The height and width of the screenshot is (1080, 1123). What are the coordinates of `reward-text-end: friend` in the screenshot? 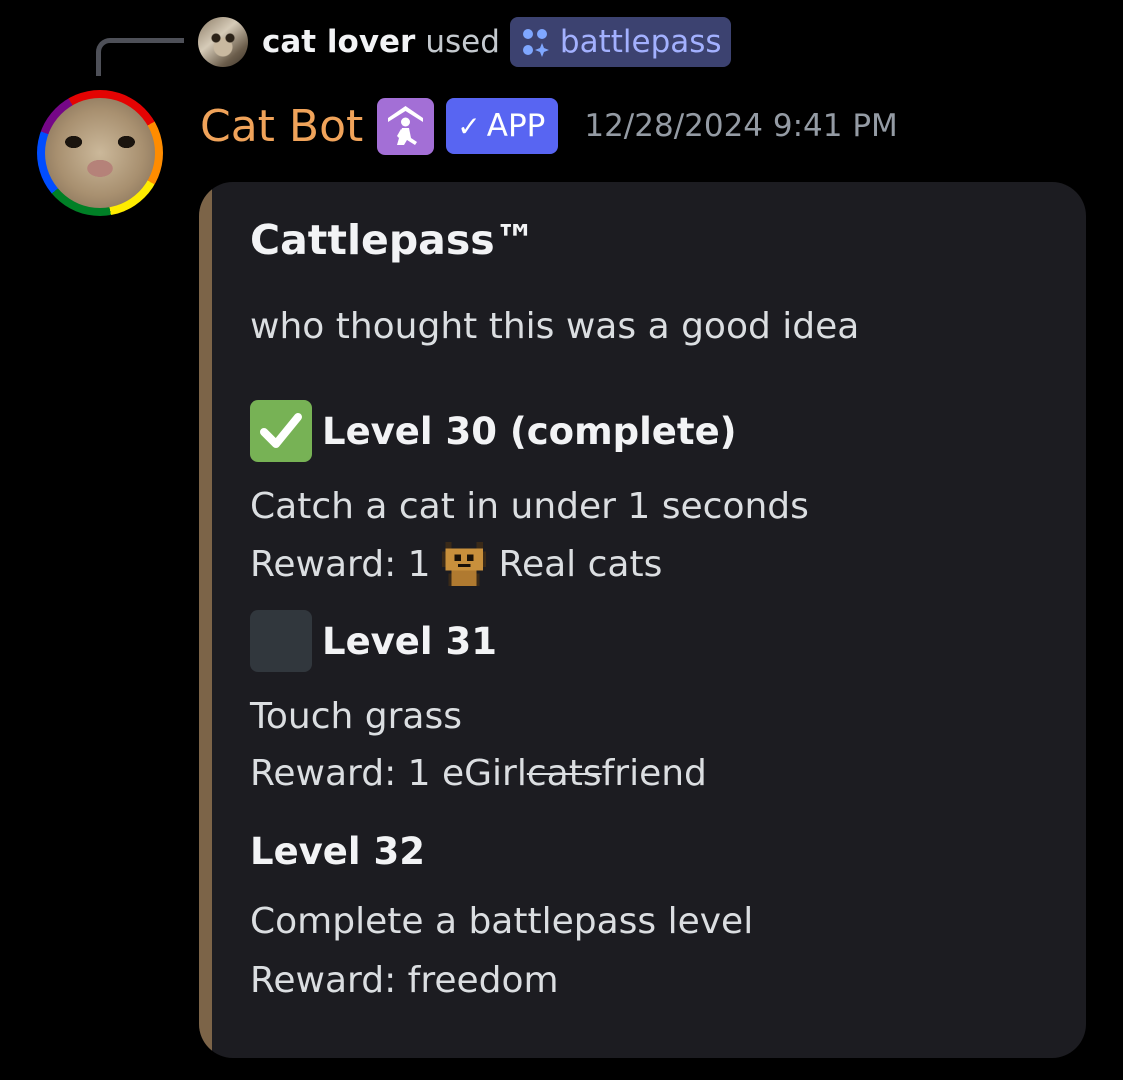 It's located at (654, 773).